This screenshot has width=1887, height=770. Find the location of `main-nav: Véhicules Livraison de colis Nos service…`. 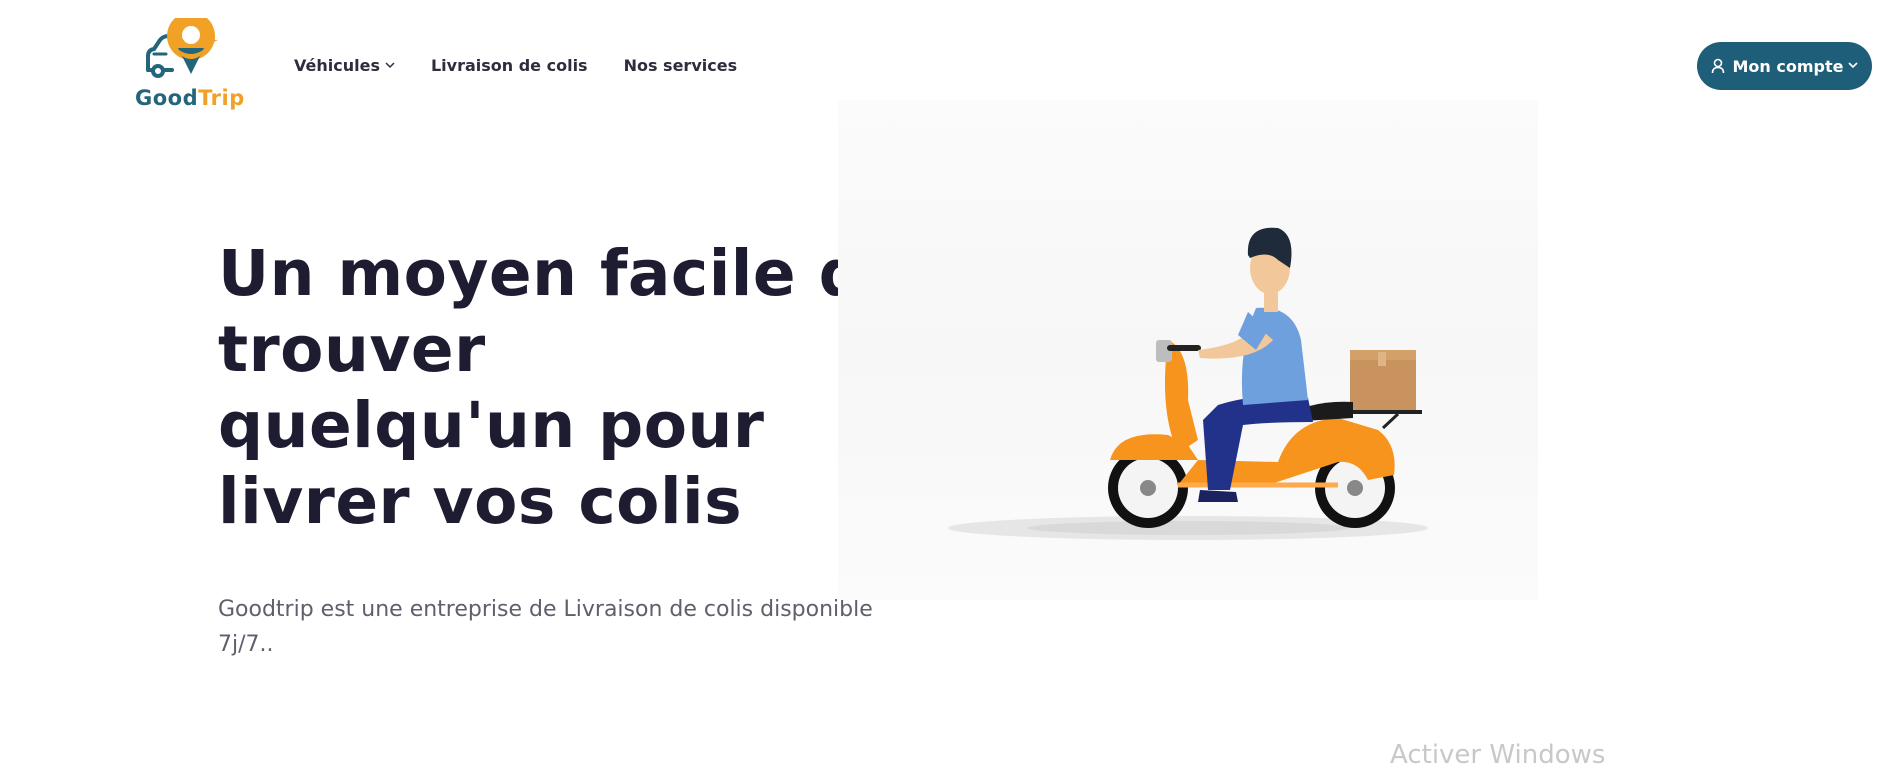

main-nav: Véhicules Livraison de colis Nos service… is located at coordinates (533, 65).